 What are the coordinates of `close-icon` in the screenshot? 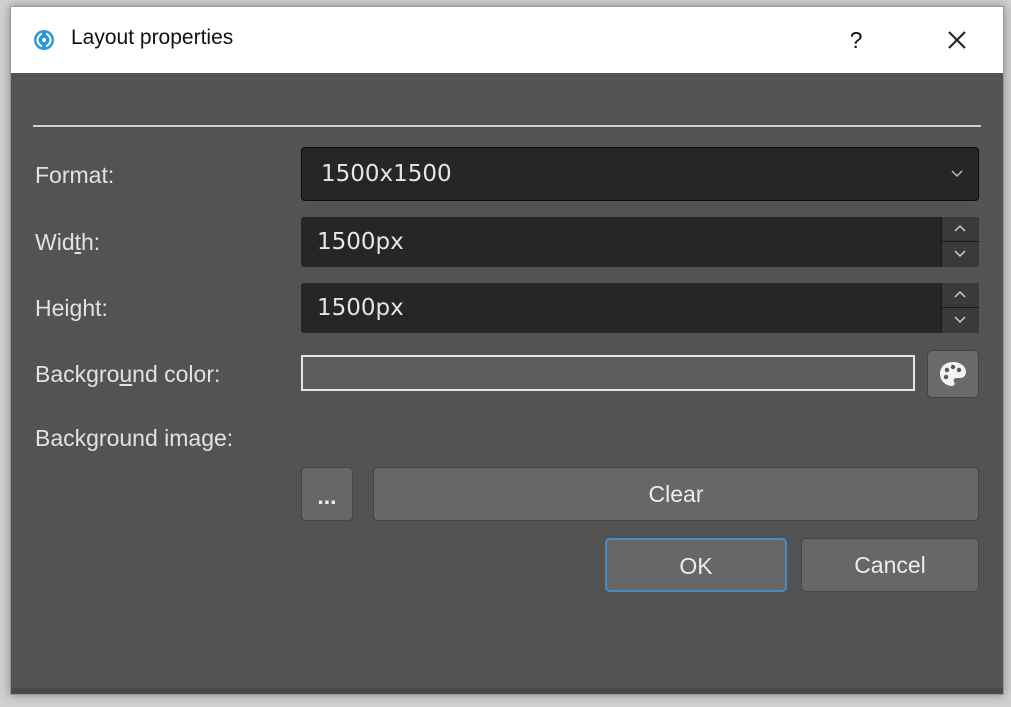 It's located at (957, 40).